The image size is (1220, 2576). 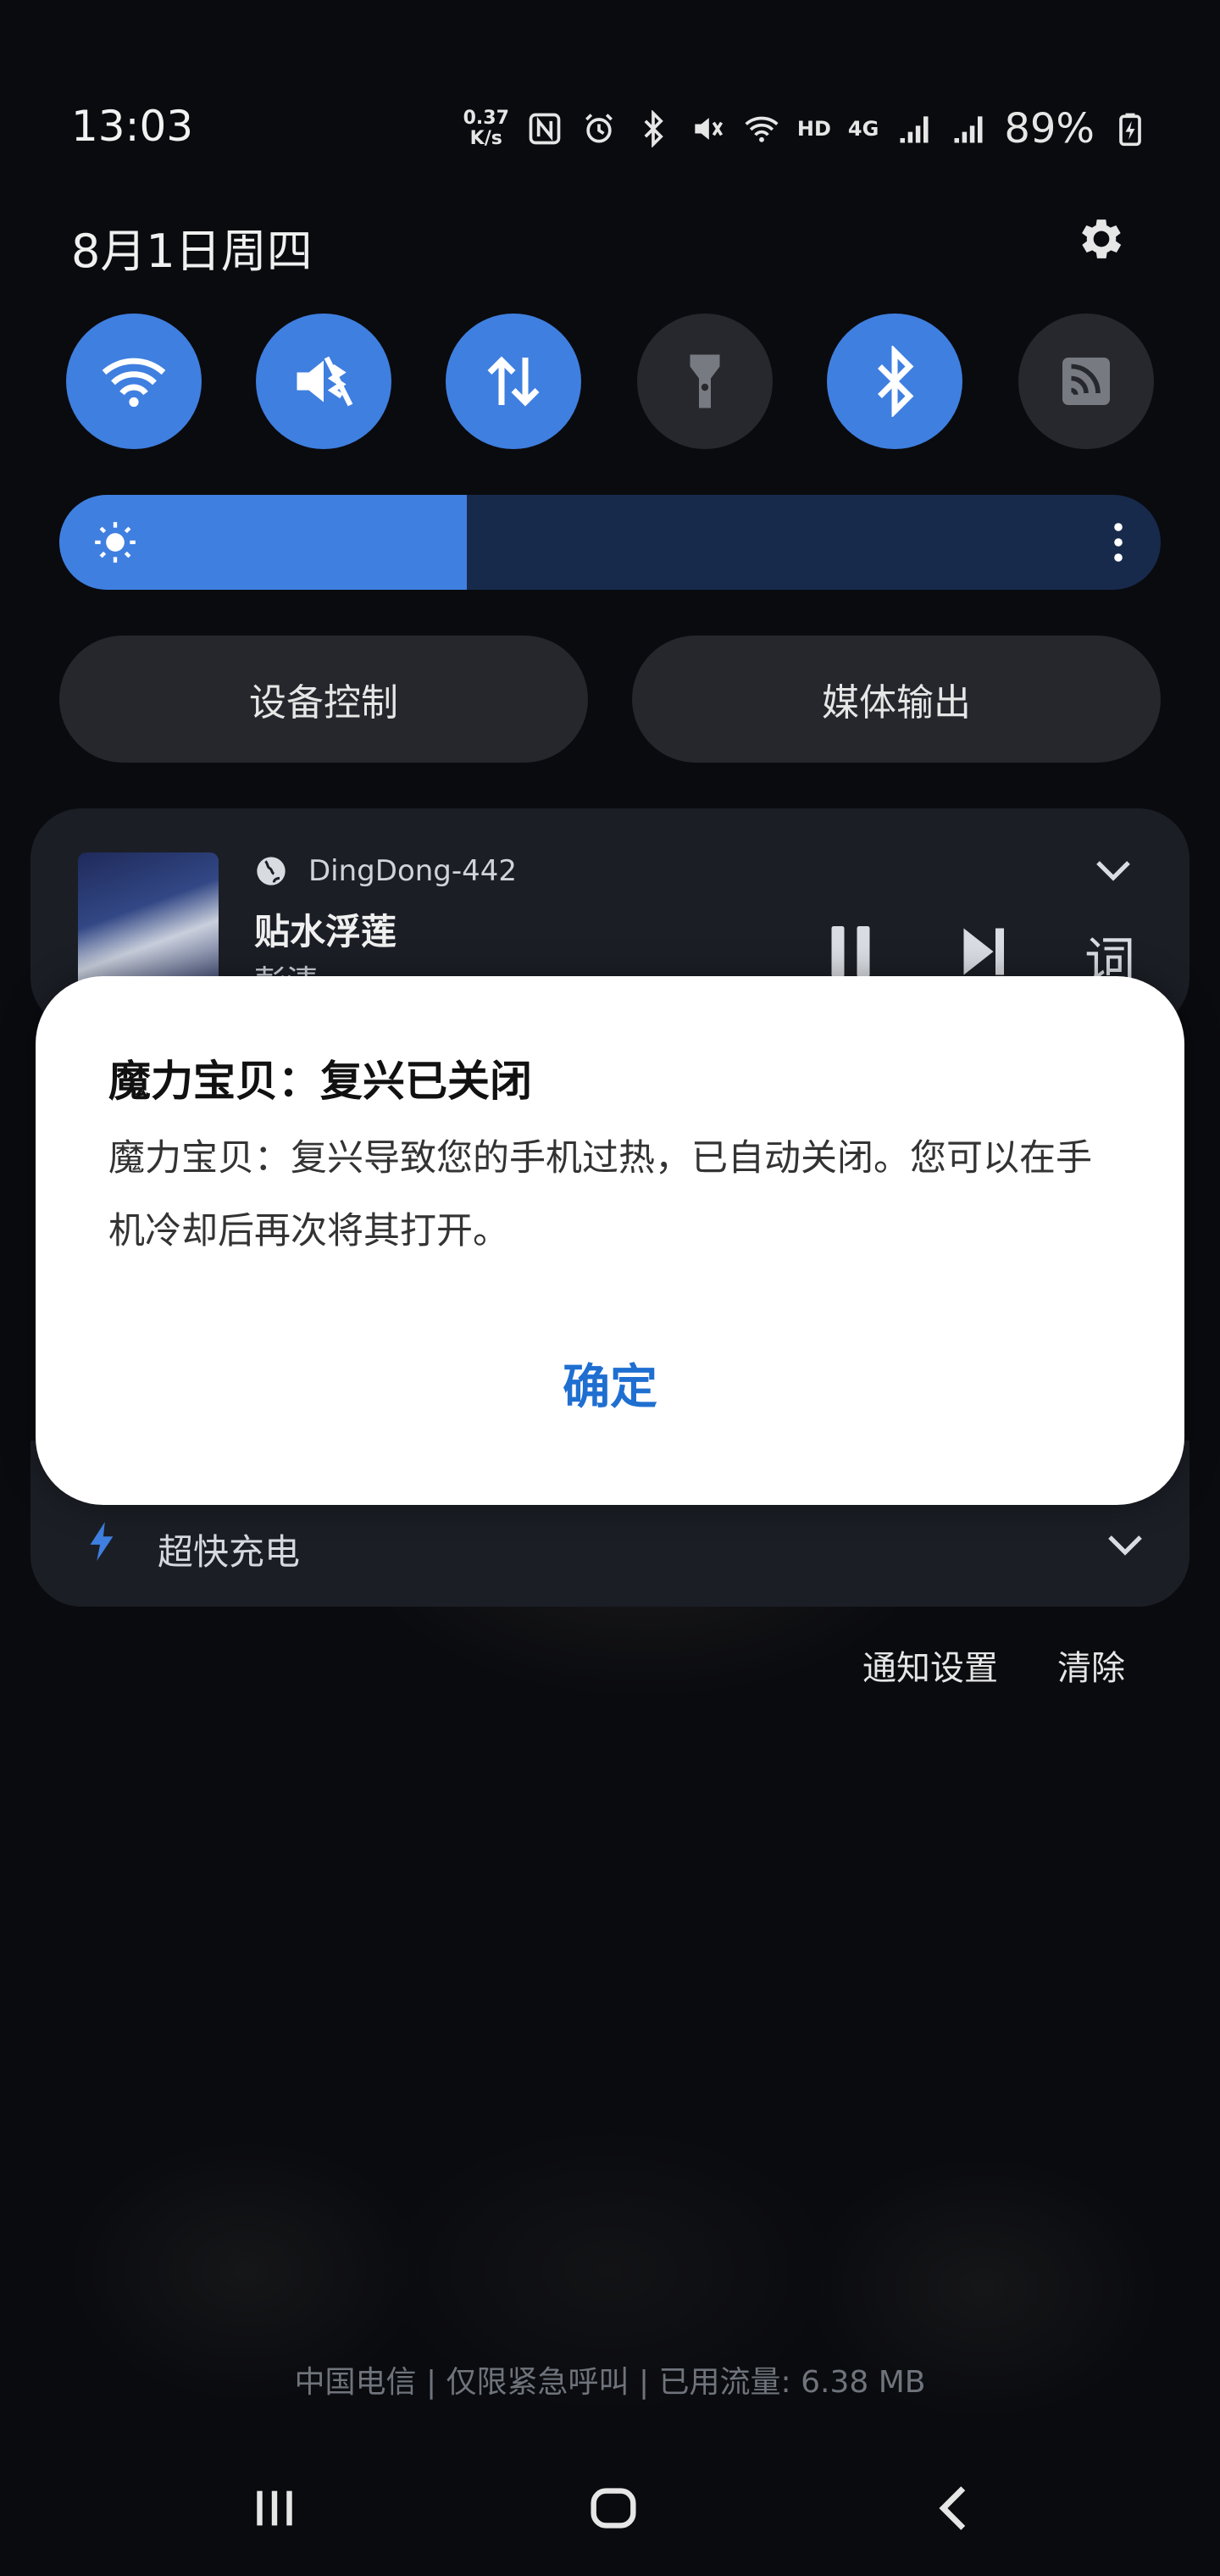 I want to click on gear-icon, so click(x=1101, y=239).